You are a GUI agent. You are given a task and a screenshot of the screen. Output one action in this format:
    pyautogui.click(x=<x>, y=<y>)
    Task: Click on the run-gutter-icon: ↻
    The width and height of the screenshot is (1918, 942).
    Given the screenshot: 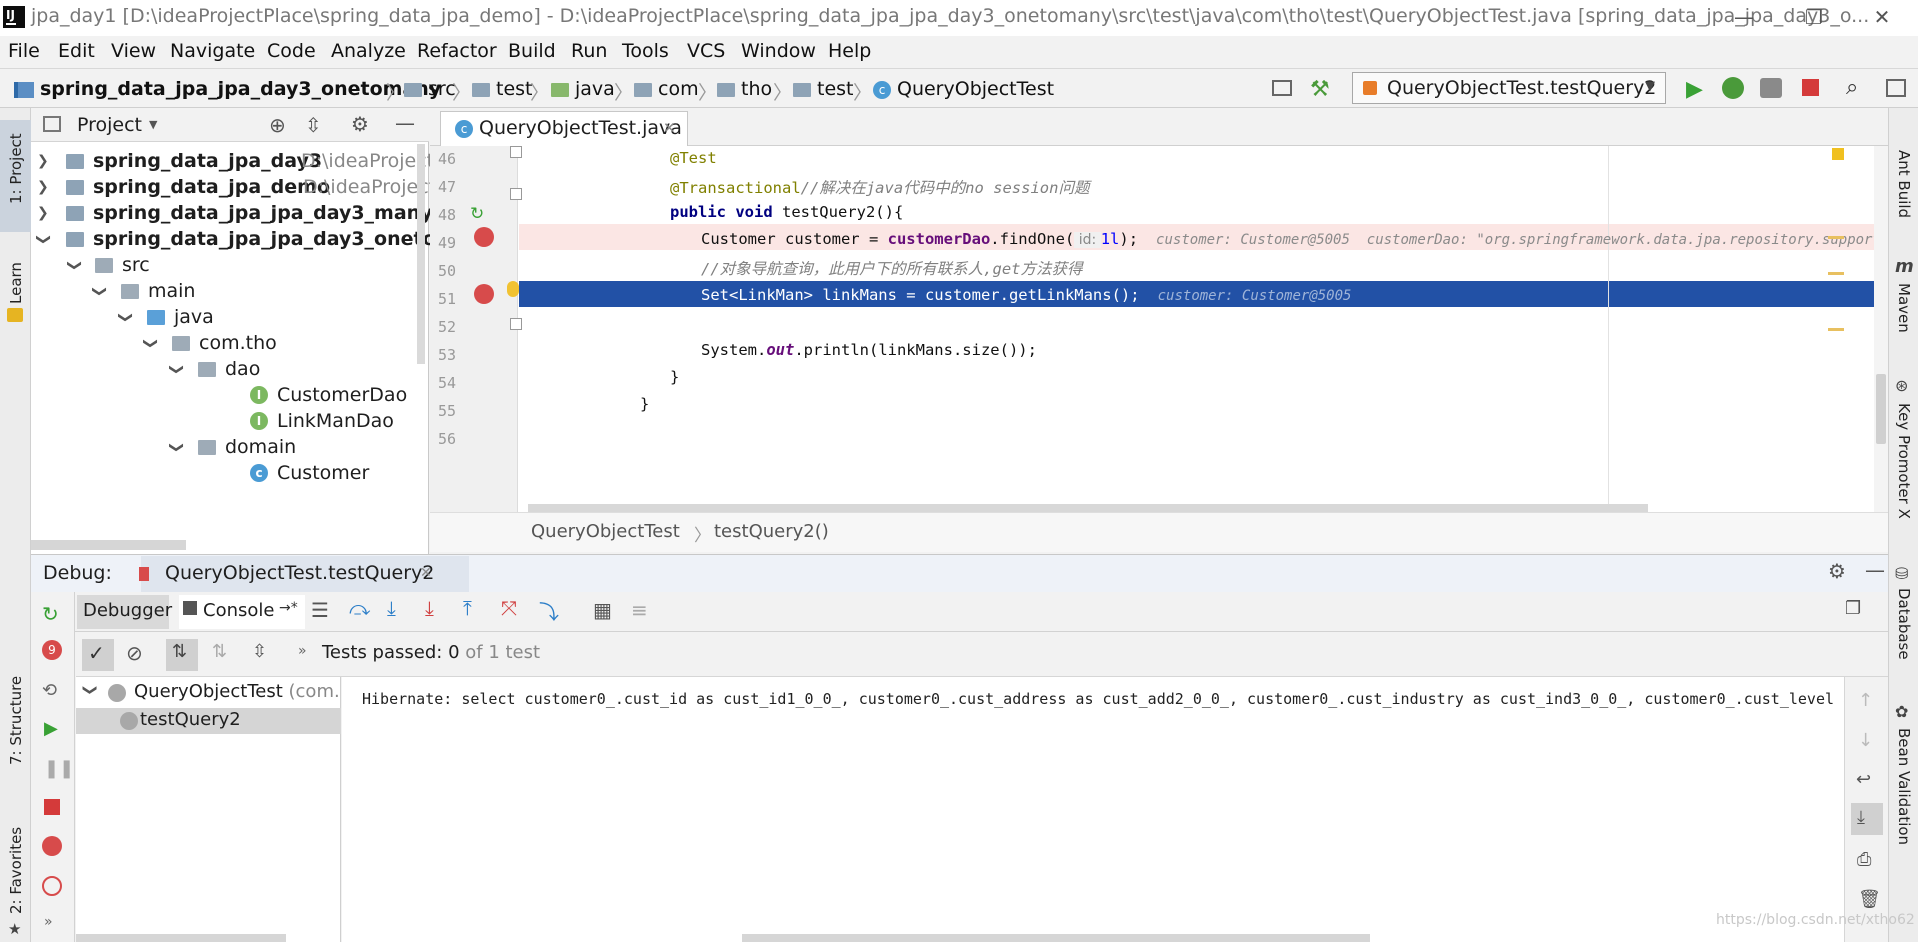 What is the action you would take?
    pyautogui.click(x=477, y=214)
    